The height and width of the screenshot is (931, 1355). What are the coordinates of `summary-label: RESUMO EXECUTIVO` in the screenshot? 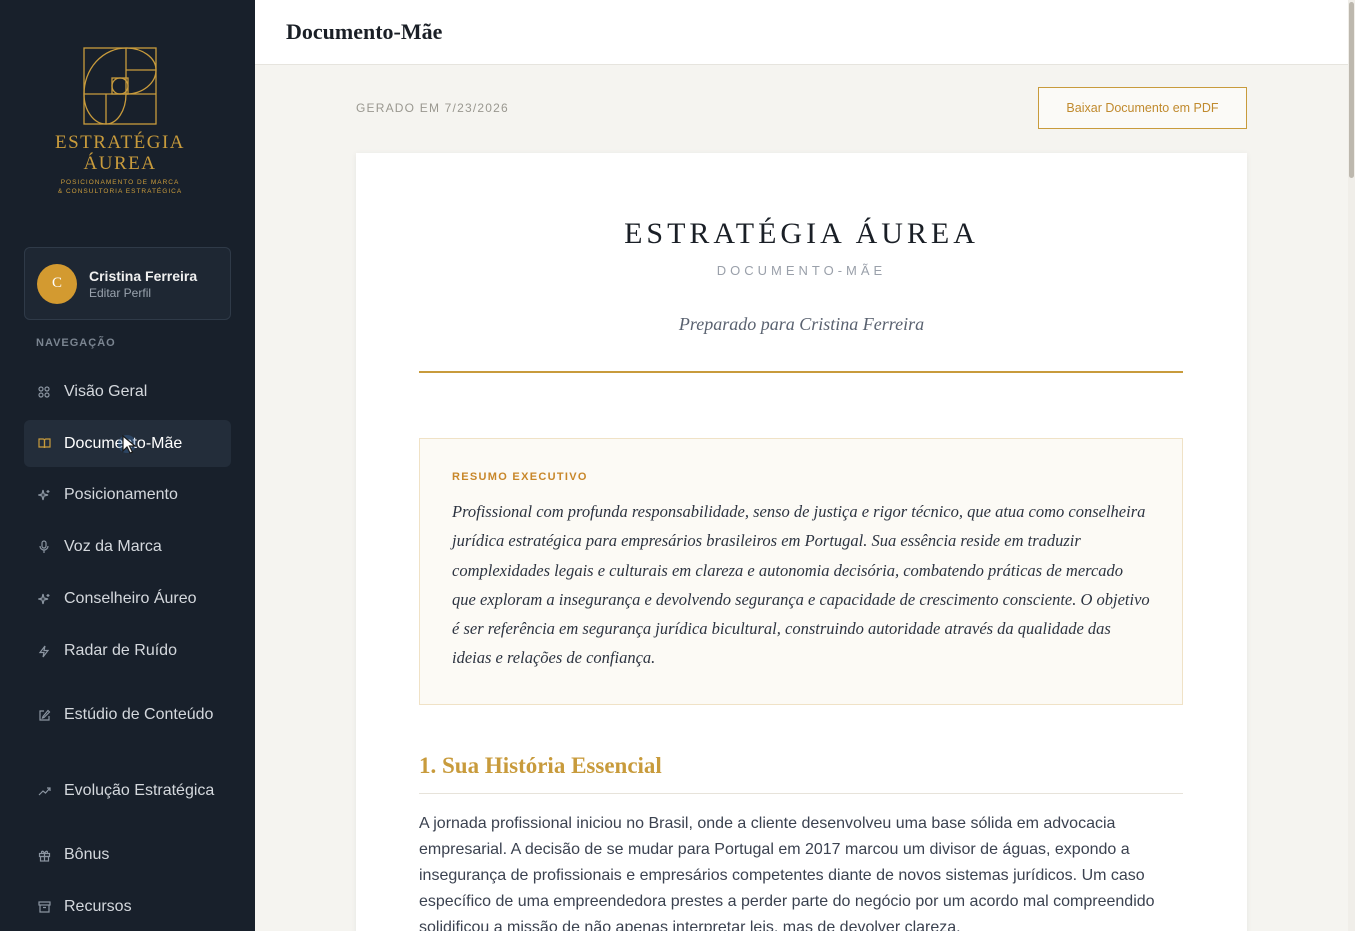 It's located at (520, 477).